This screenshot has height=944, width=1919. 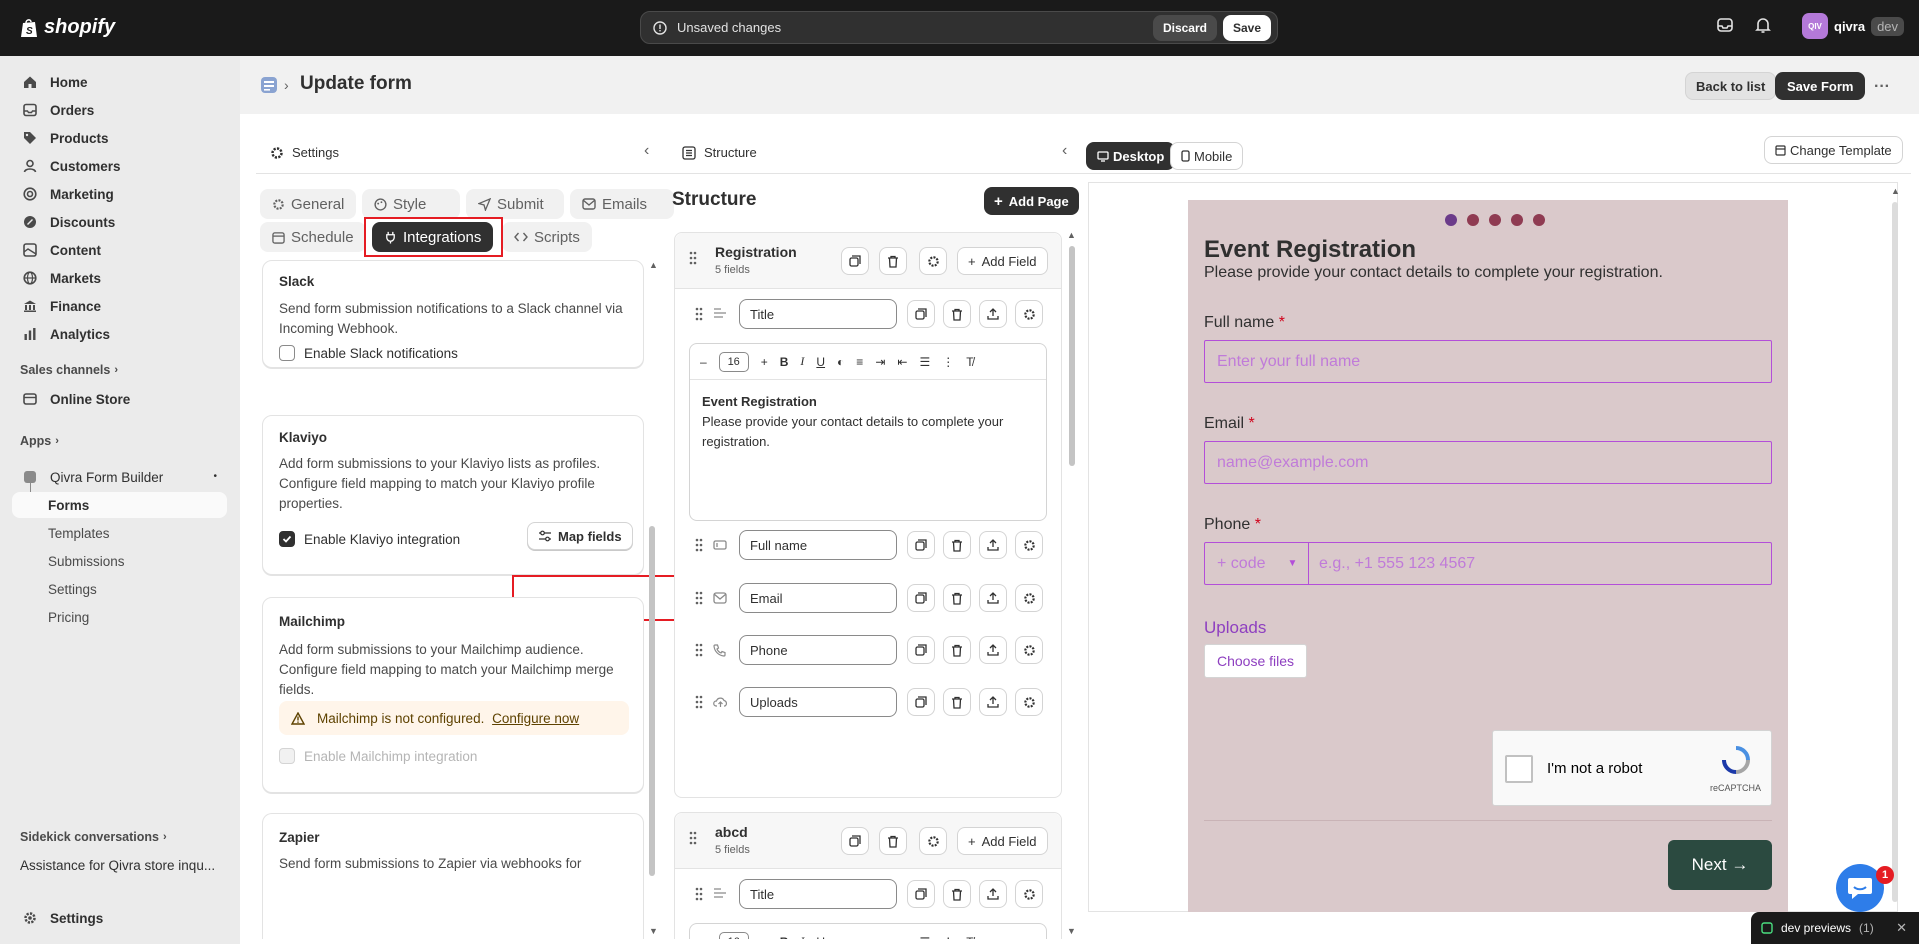 I want to click on more-actions-icon: ···, so click(x=1882, y=87).